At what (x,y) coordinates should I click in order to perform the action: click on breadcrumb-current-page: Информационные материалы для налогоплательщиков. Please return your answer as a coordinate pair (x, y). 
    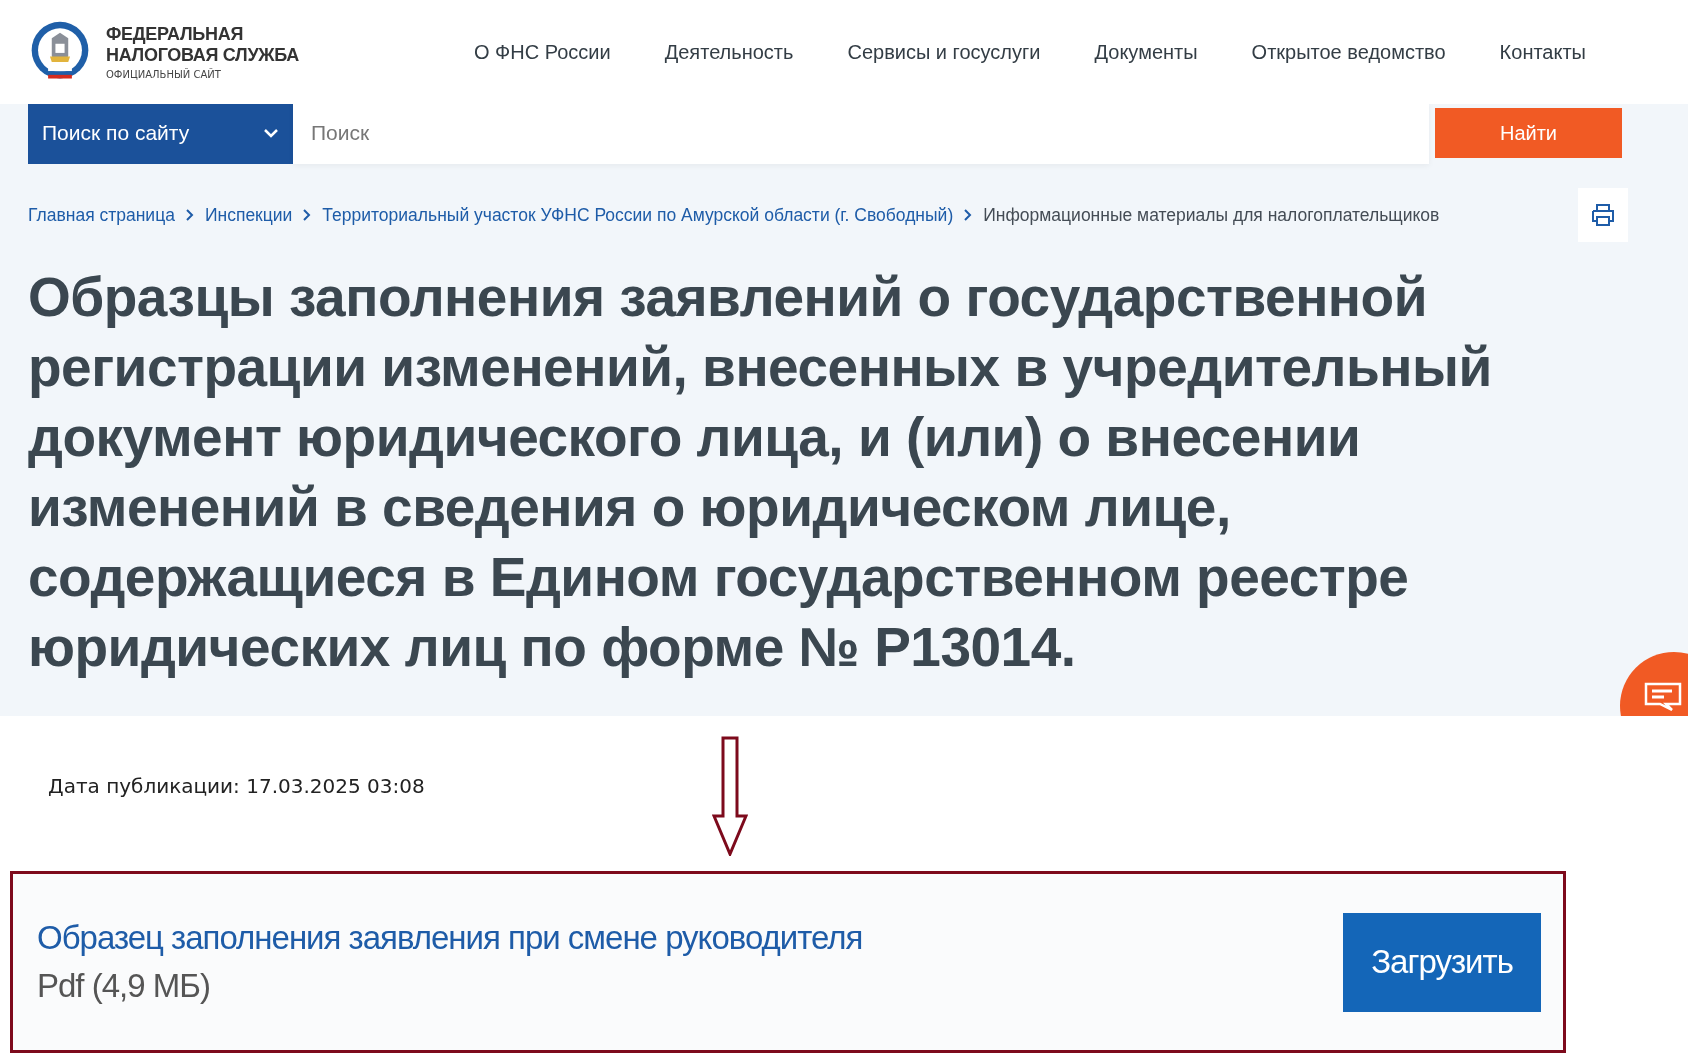
    Looking at the image, I should click on (1211, 215).